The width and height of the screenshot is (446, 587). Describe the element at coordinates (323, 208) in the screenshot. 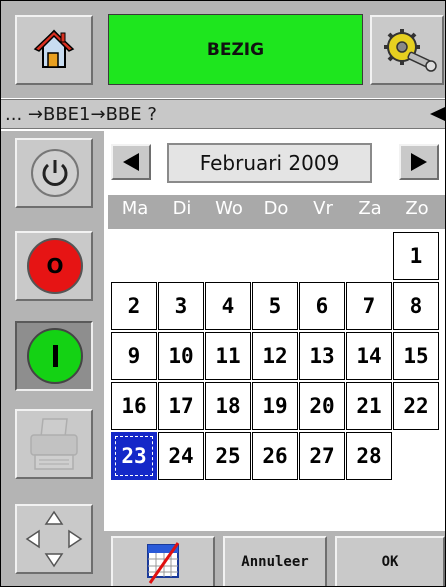

I see `weekday-label: Vr` at that location.